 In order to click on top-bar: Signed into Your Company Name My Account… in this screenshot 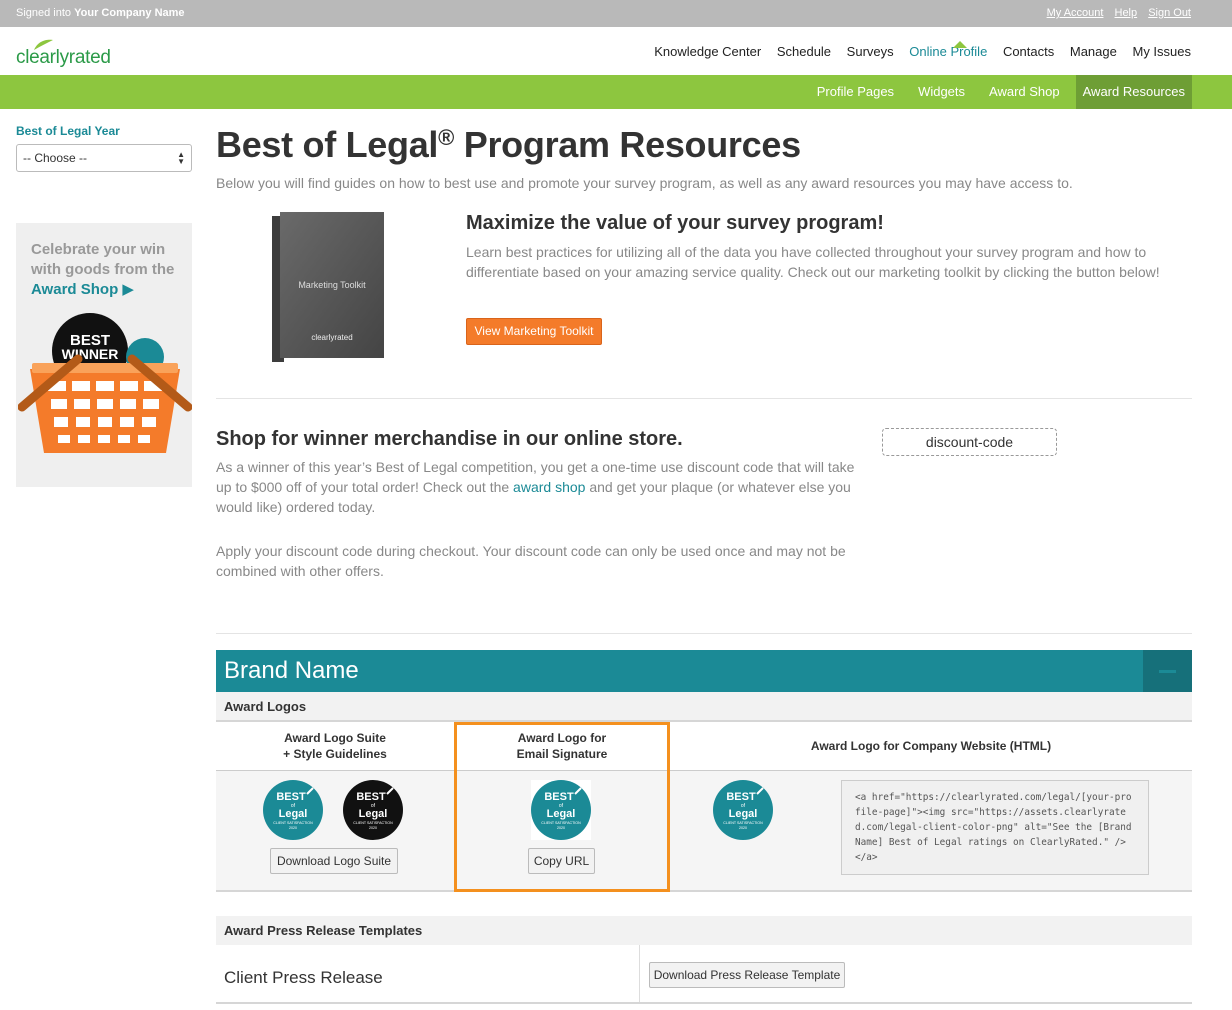, I will do `click(616, 13)`.